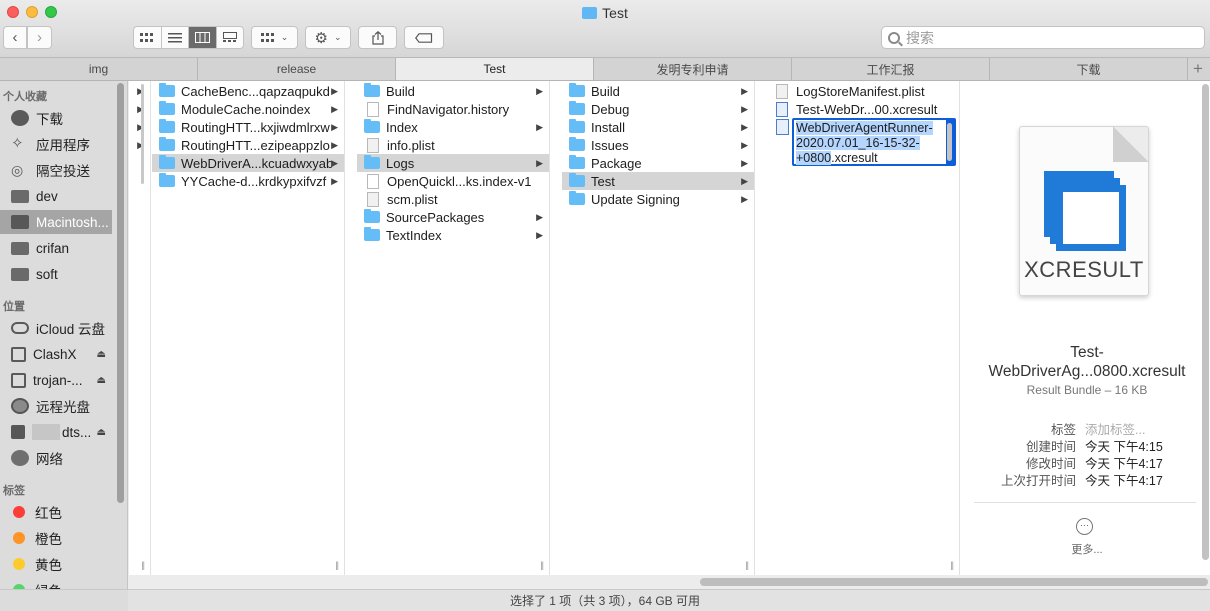  I want to click on tab-release: release, so click(297, 69).